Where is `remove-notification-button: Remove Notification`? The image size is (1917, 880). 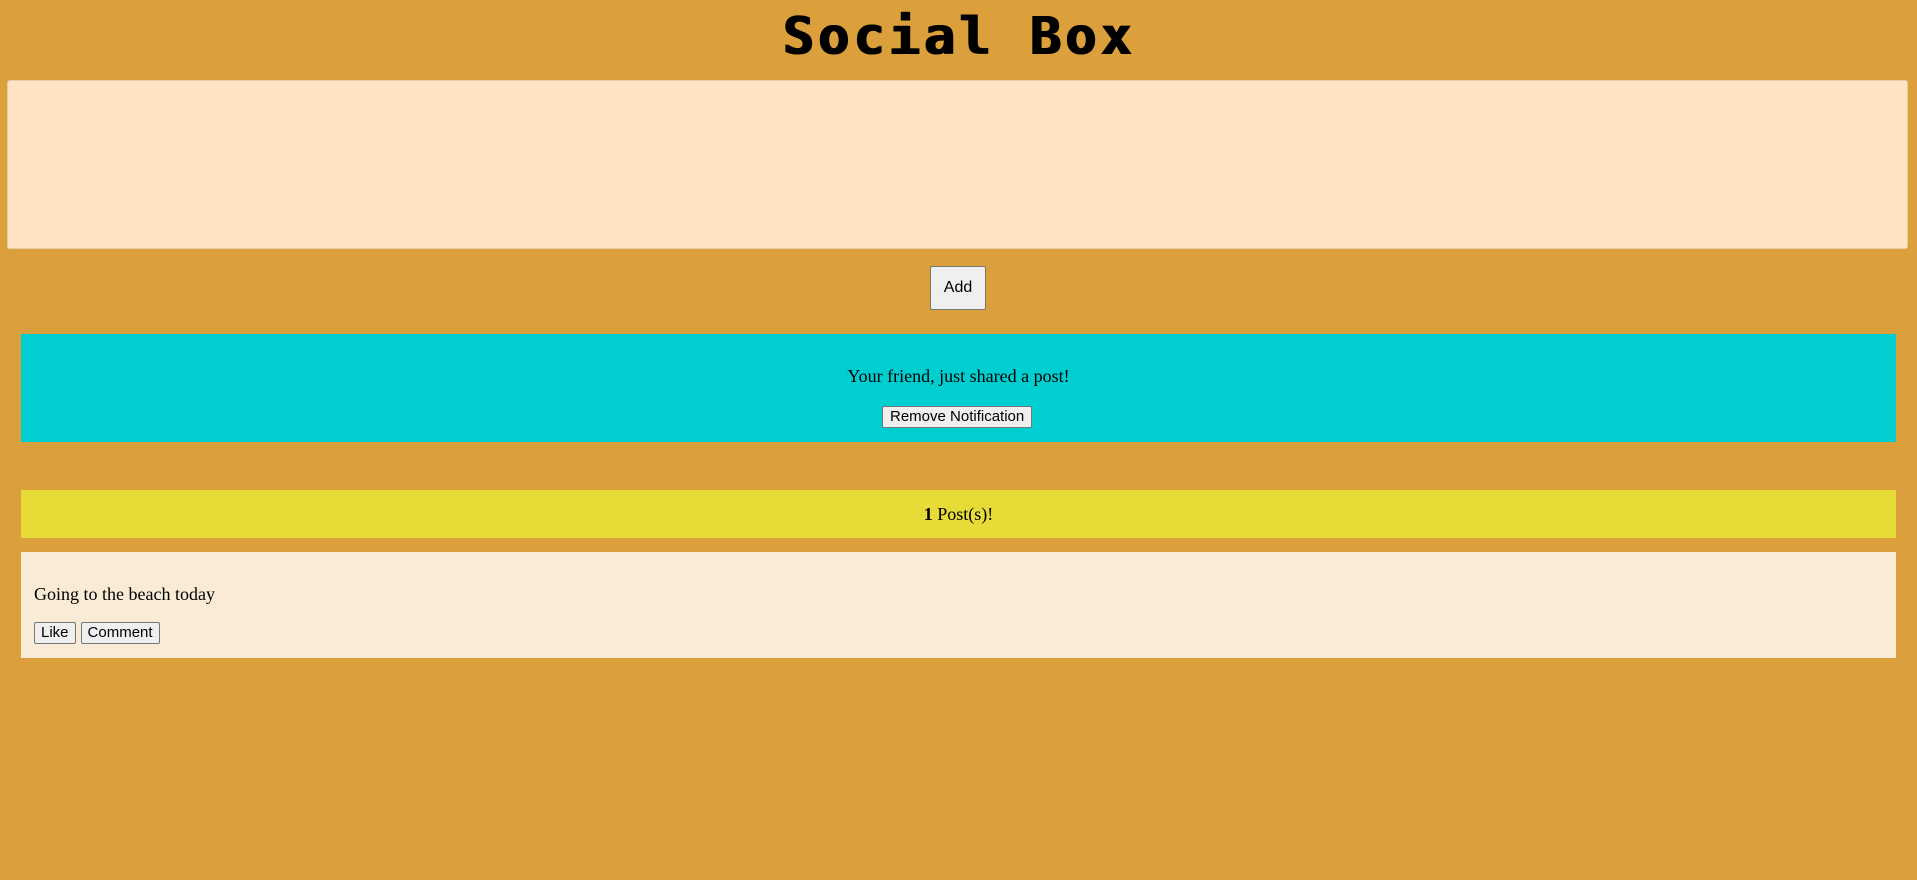
remove-notification-button: Remove Notification is located at coordinates (957, 417).